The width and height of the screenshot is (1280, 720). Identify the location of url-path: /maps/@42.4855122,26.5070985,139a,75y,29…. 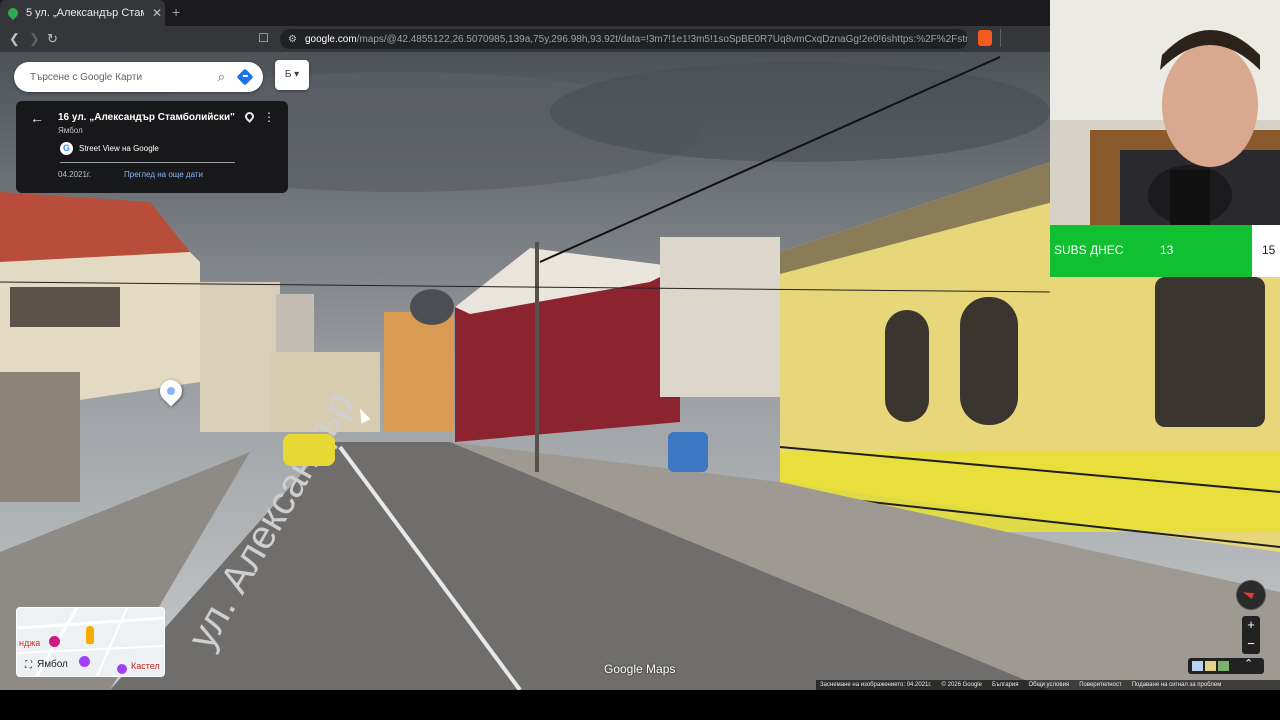
(662, 39).